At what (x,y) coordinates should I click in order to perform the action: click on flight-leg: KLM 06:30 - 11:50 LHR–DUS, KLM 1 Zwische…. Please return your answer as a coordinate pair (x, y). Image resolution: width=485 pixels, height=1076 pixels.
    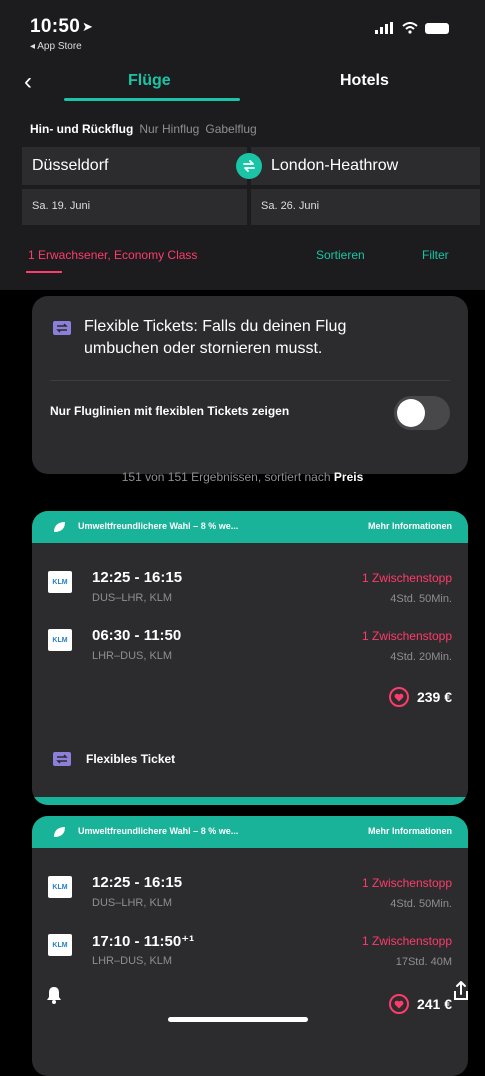
    Looking at the image, I should click on (250, 648).